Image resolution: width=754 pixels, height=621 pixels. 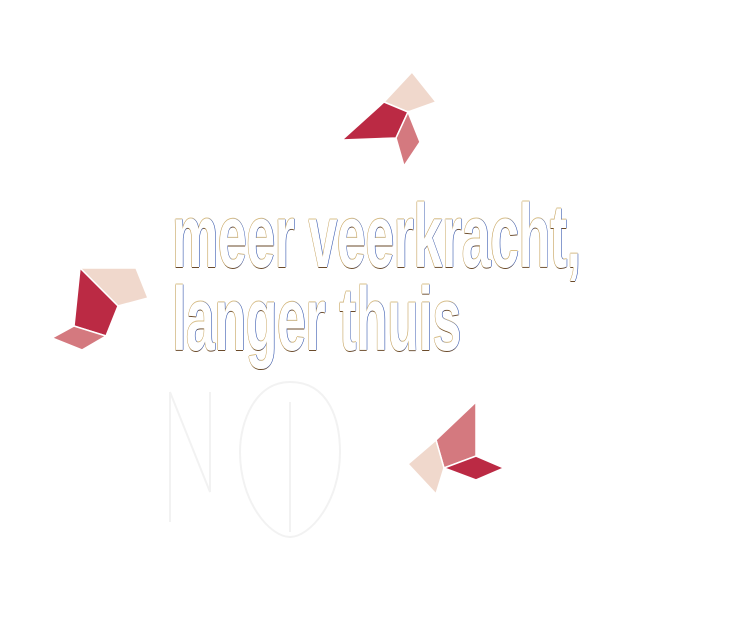 I want to click on headline-line-2: langer thuis, so click(x=316, y=320).